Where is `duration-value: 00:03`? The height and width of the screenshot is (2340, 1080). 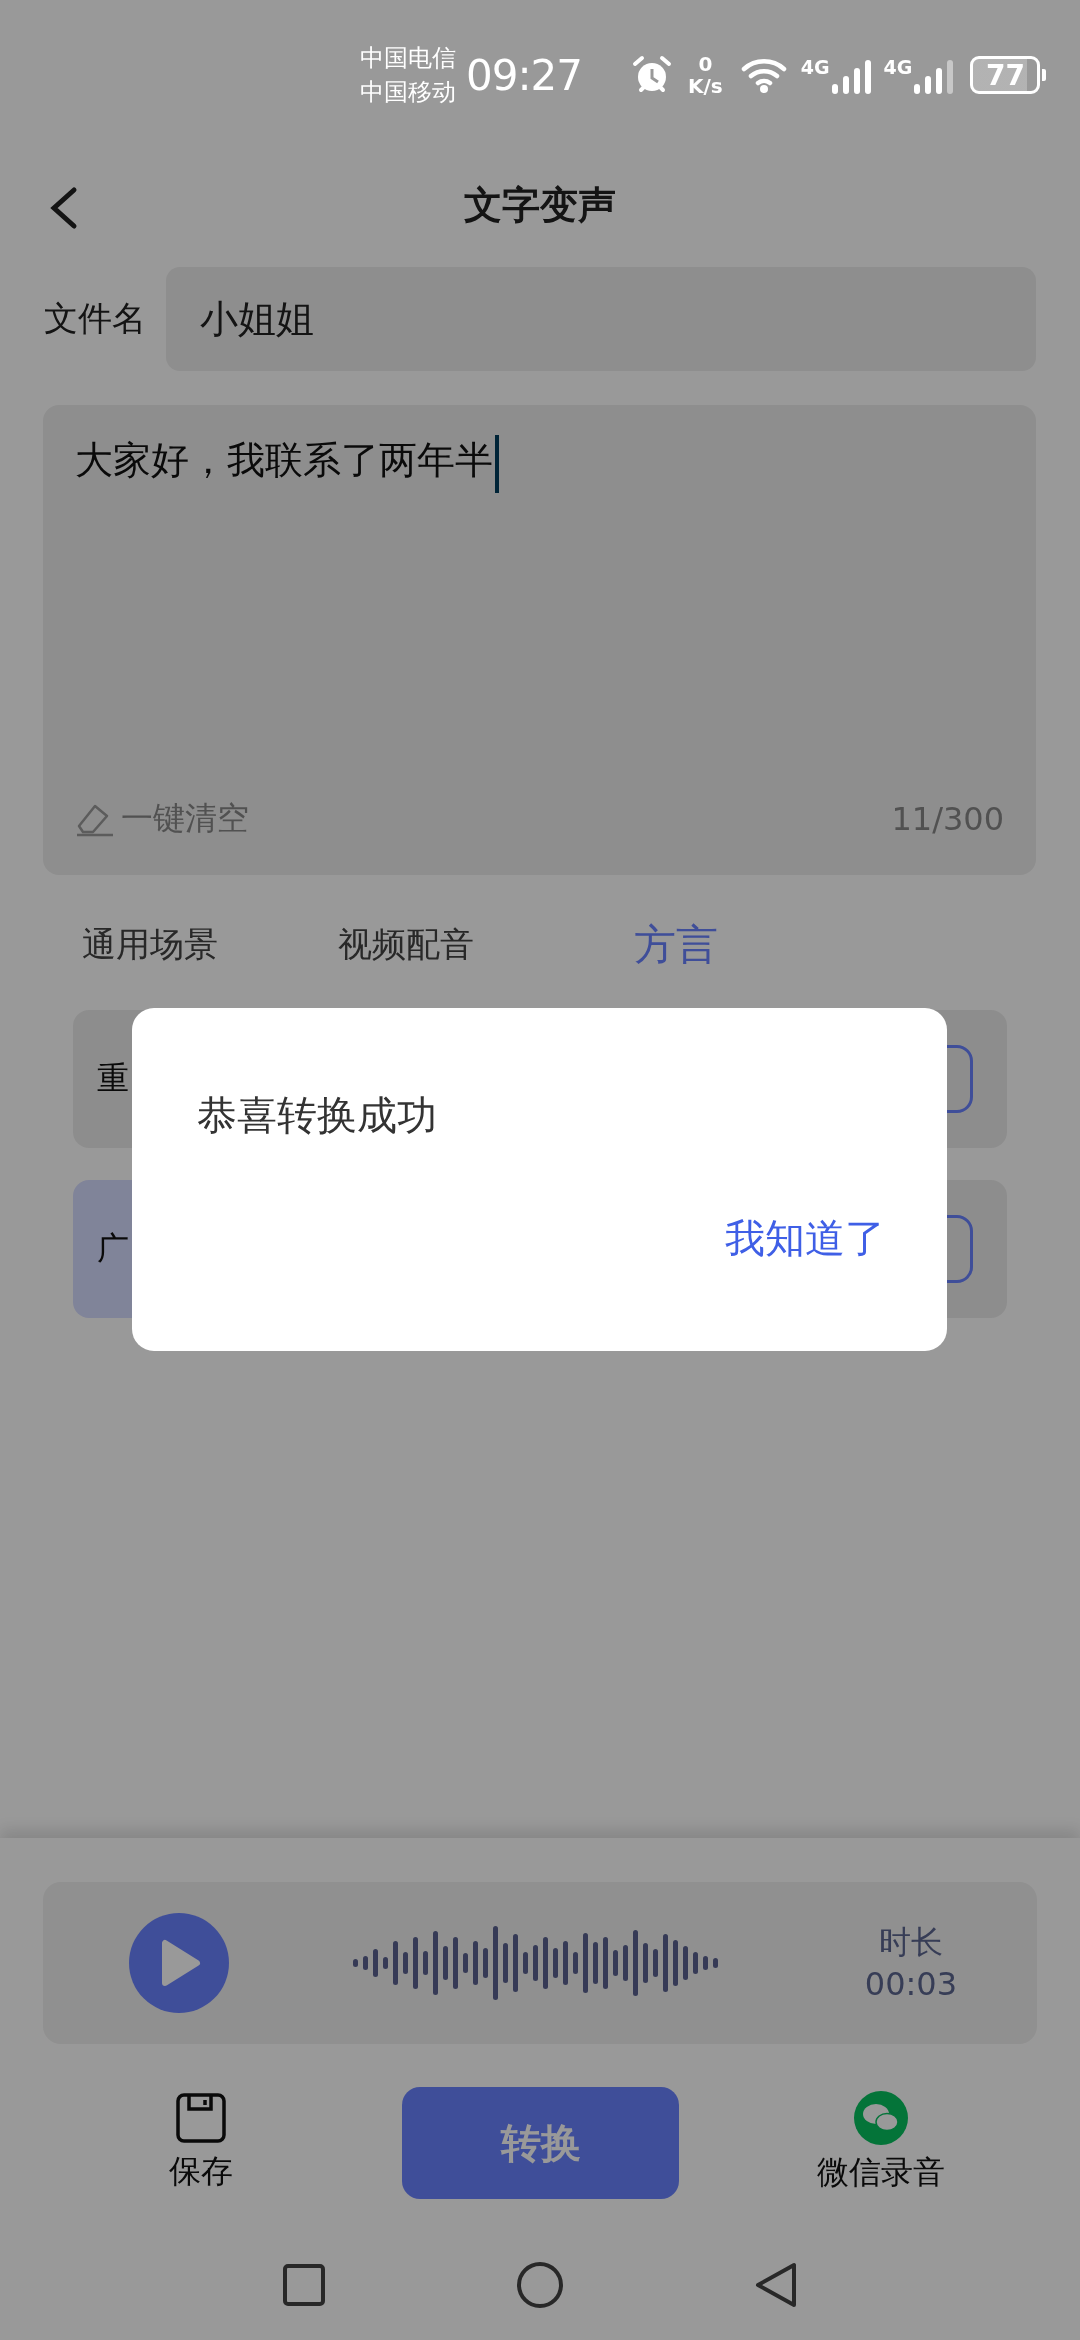 duration-value: 00:03 is located at coordinates (910, 1984).